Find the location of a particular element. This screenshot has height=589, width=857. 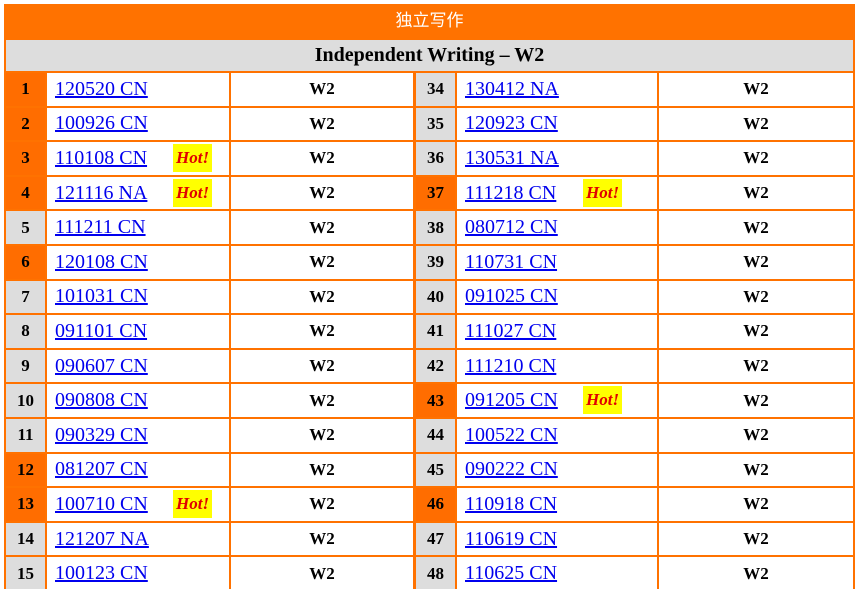

table-row: 9 090607 CN W2 42 111210 CN W2 is located at coordinates (429, 367).